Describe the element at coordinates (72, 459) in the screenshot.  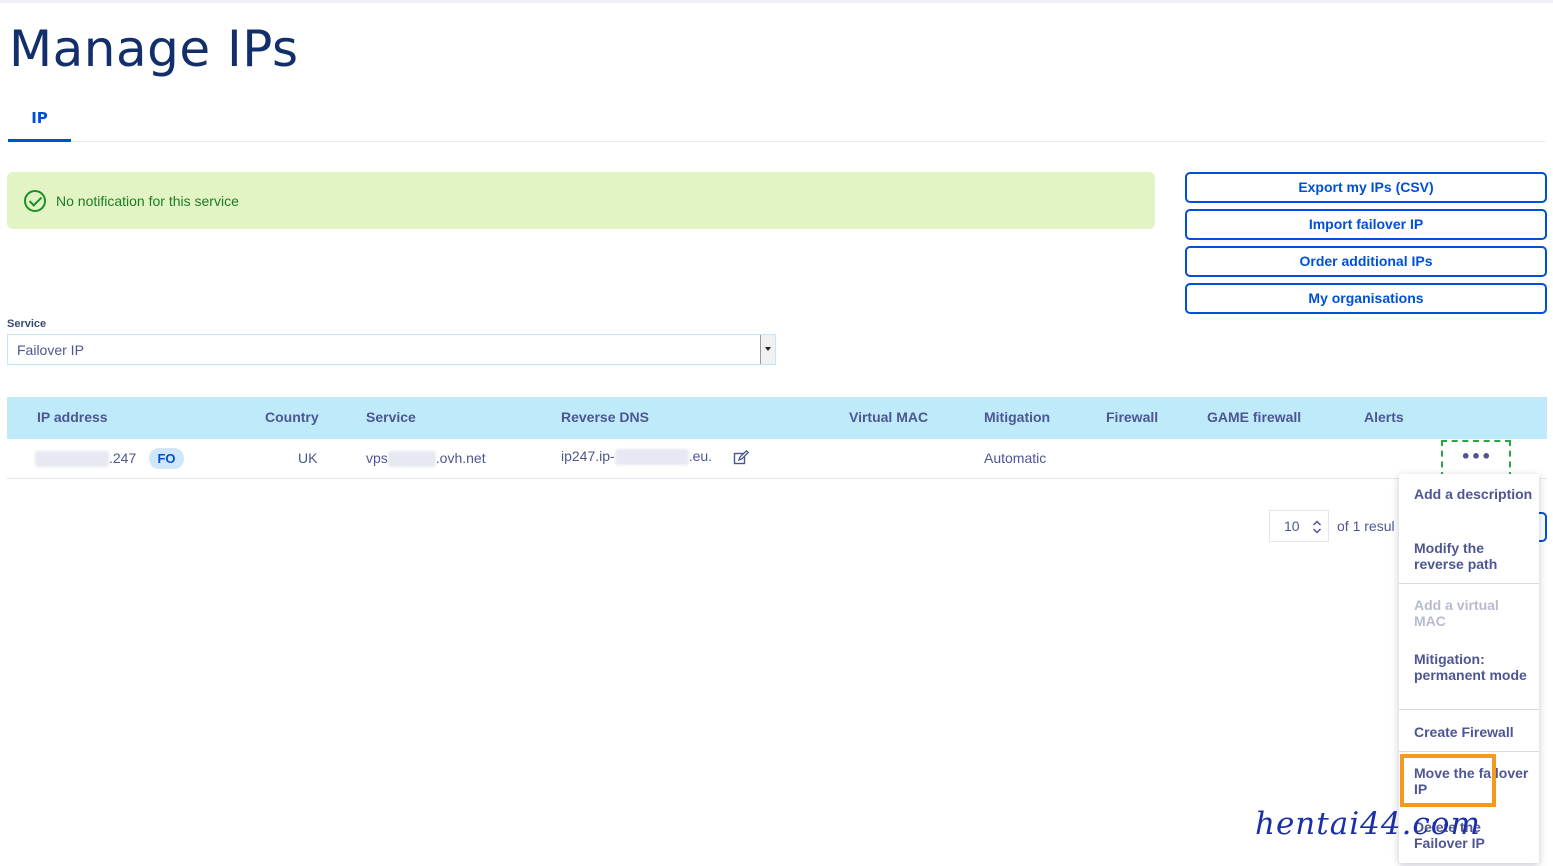
I see `redacted-ip` at that location.